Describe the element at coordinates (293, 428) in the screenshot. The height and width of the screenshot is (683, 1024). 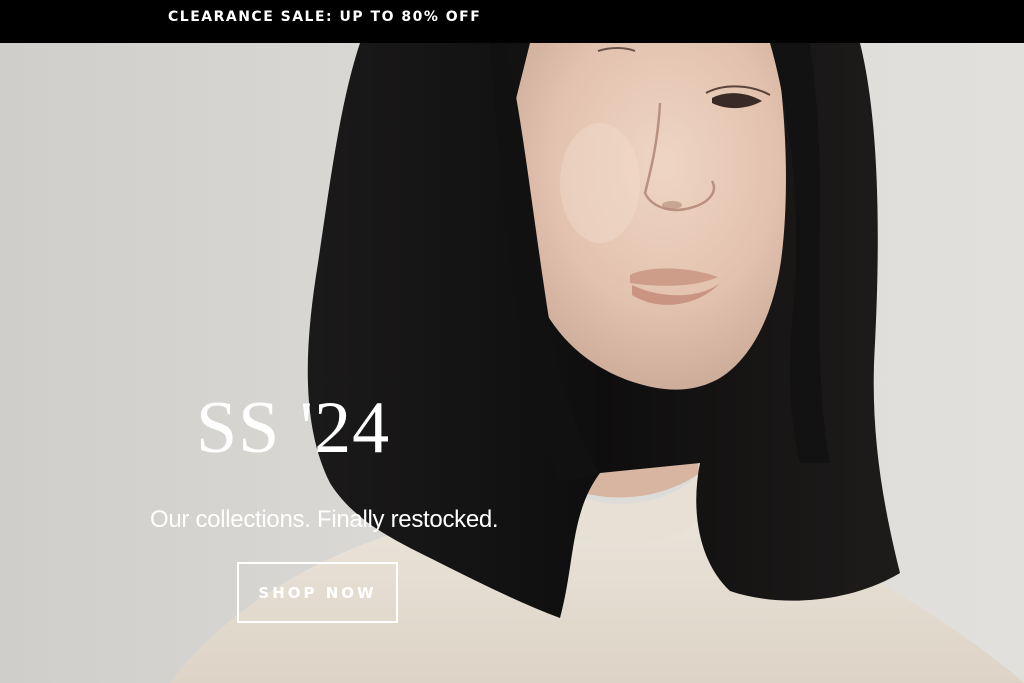
I see `hero-title: SS '24` at that location.